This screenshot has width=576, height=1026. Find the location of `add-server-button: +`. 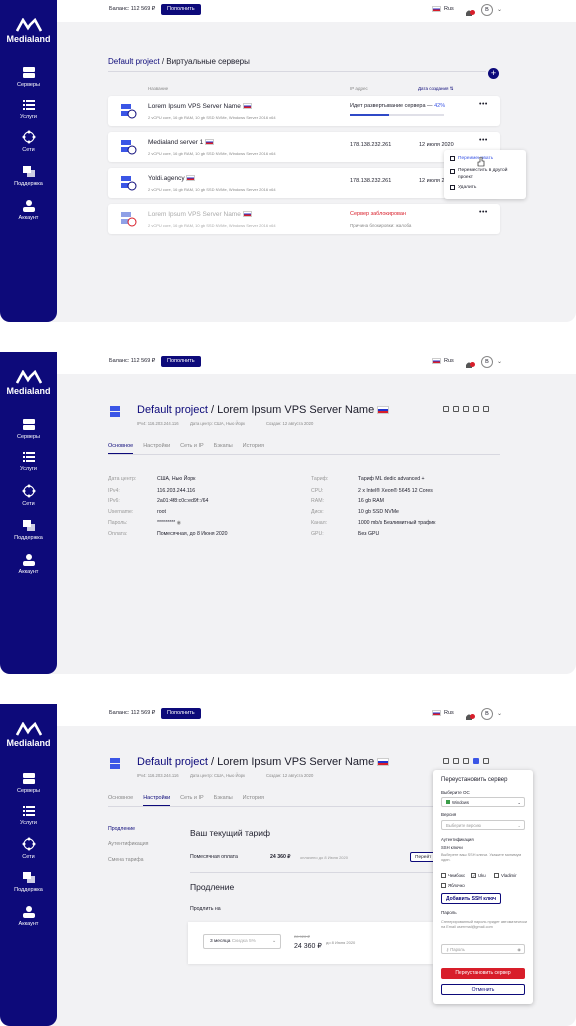

add-server-button: + is located at coordinates (493, 73).